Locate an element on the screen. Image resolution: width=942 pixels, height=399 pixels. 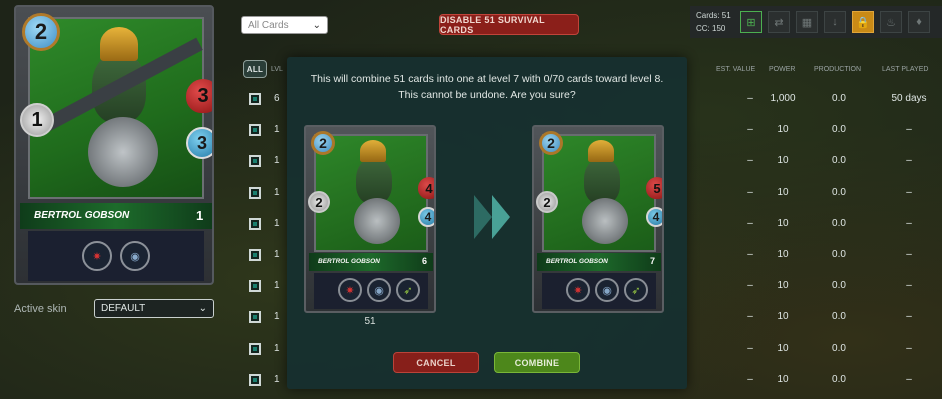
est-value-header: EST. VALUE is located at coordinates (736, 69).